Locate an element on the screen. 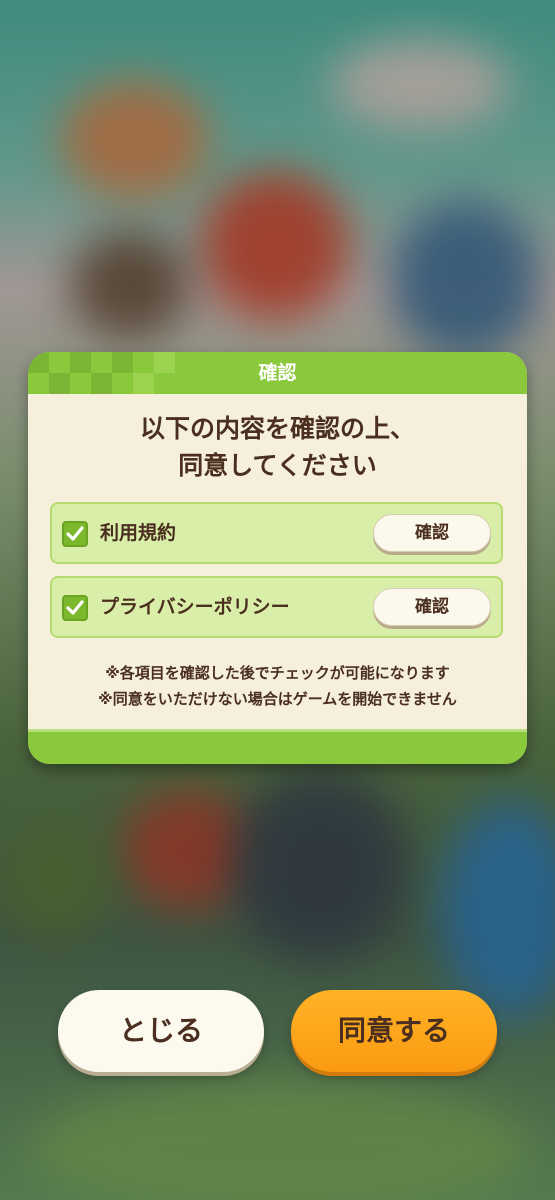  message-line-1: 以下の内容を確認の上、 is located at coordinates (277, 428).